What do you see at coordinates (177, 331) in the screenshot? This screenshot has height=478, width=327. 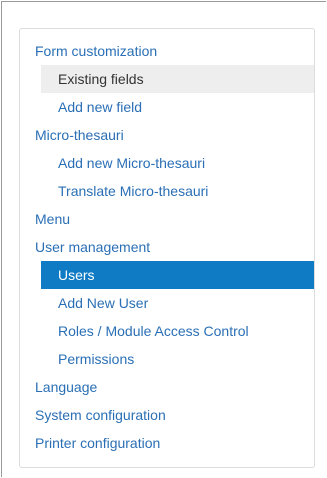 I see `menu-item-roles-module-access-control: Roles / Module Access Control` at bounding box center [177, 331].